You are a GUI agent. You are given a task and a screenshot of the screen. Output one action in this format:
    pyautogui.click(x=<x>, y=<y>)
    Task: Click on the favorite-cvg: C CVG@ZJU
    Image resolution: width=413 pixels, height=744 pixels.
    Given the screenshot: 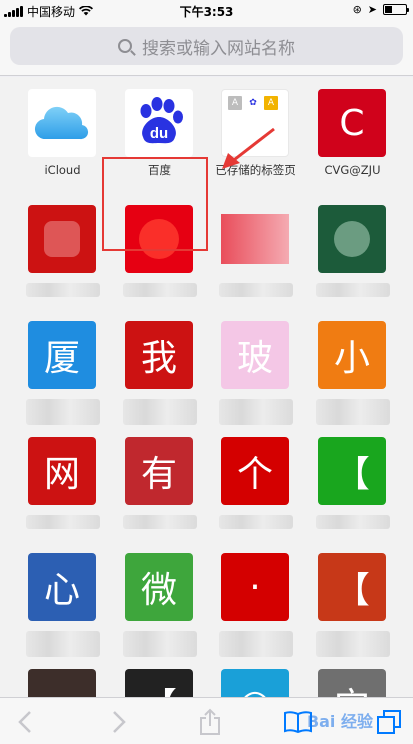 What is the action you would take?
    pyautogui.click(x=352, y=135)
    